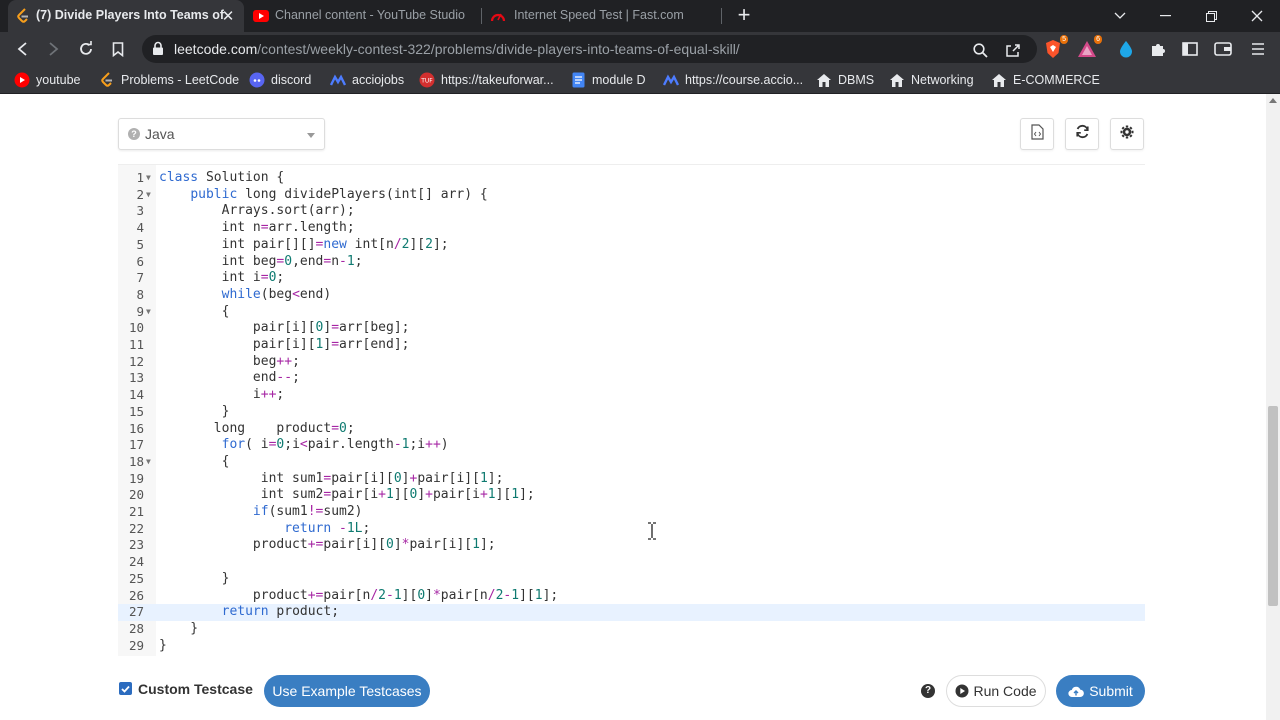 The image size is (1280, 720). What do you see at coordinates (1005, 691) in the screenshot?
I see `run-code-label: Run Code` at bounding box center [1005, 691].